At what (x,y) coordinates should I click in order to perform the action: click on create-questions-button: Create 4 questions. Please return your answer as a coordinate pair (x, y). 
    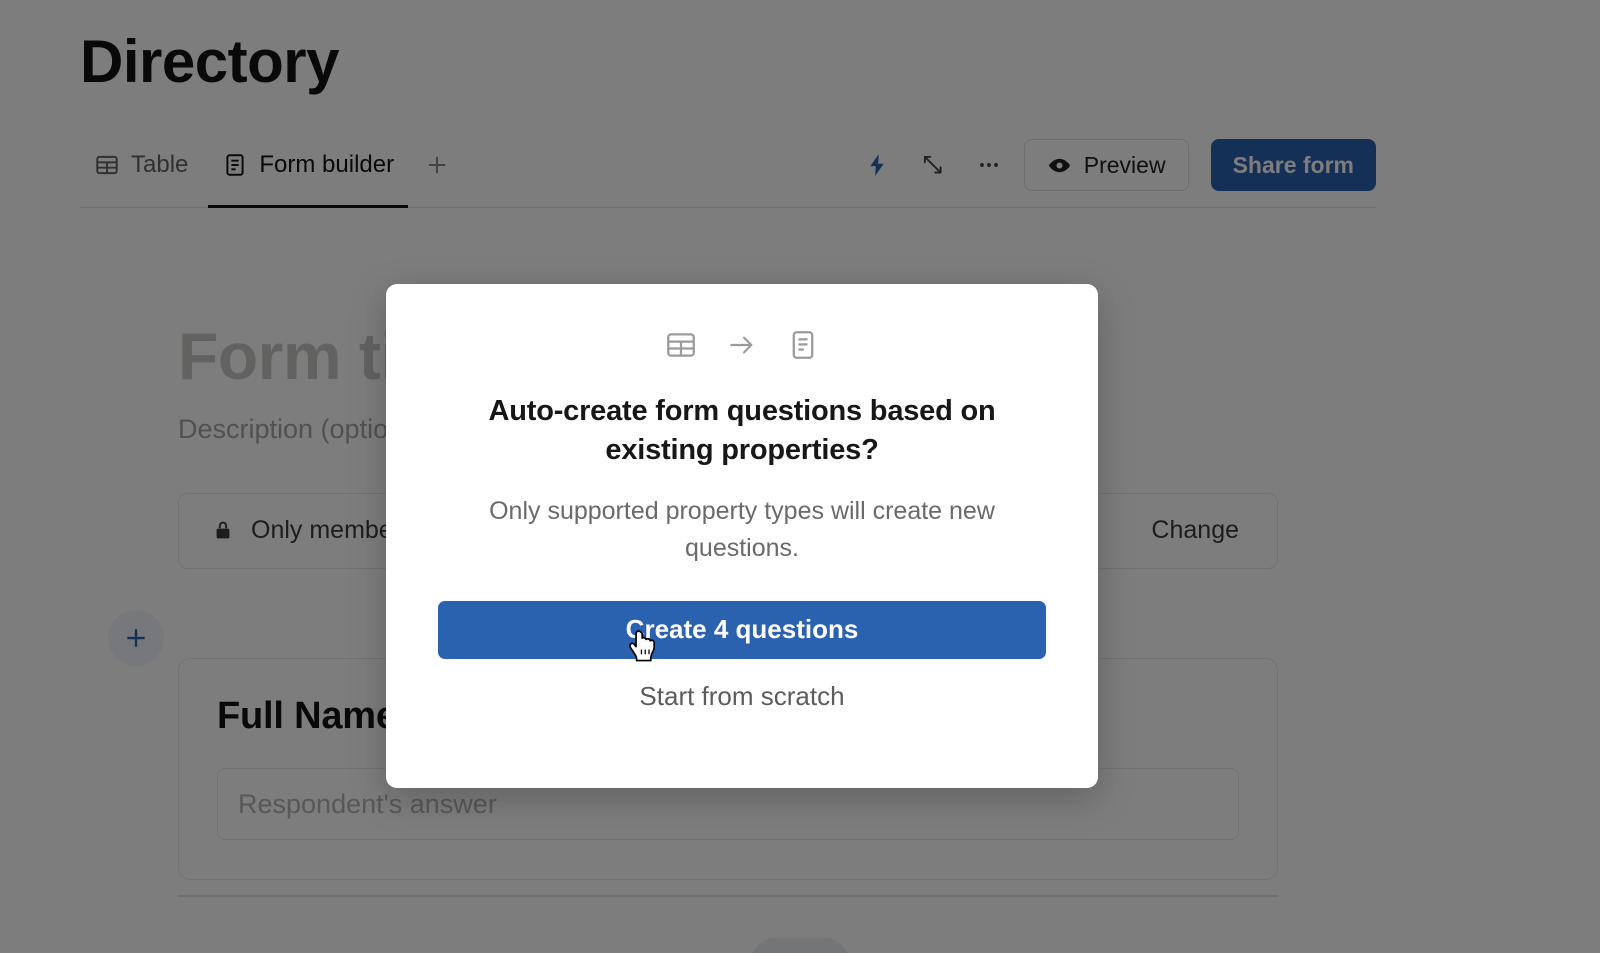
    Looking at the image, I should click on (742, 629).